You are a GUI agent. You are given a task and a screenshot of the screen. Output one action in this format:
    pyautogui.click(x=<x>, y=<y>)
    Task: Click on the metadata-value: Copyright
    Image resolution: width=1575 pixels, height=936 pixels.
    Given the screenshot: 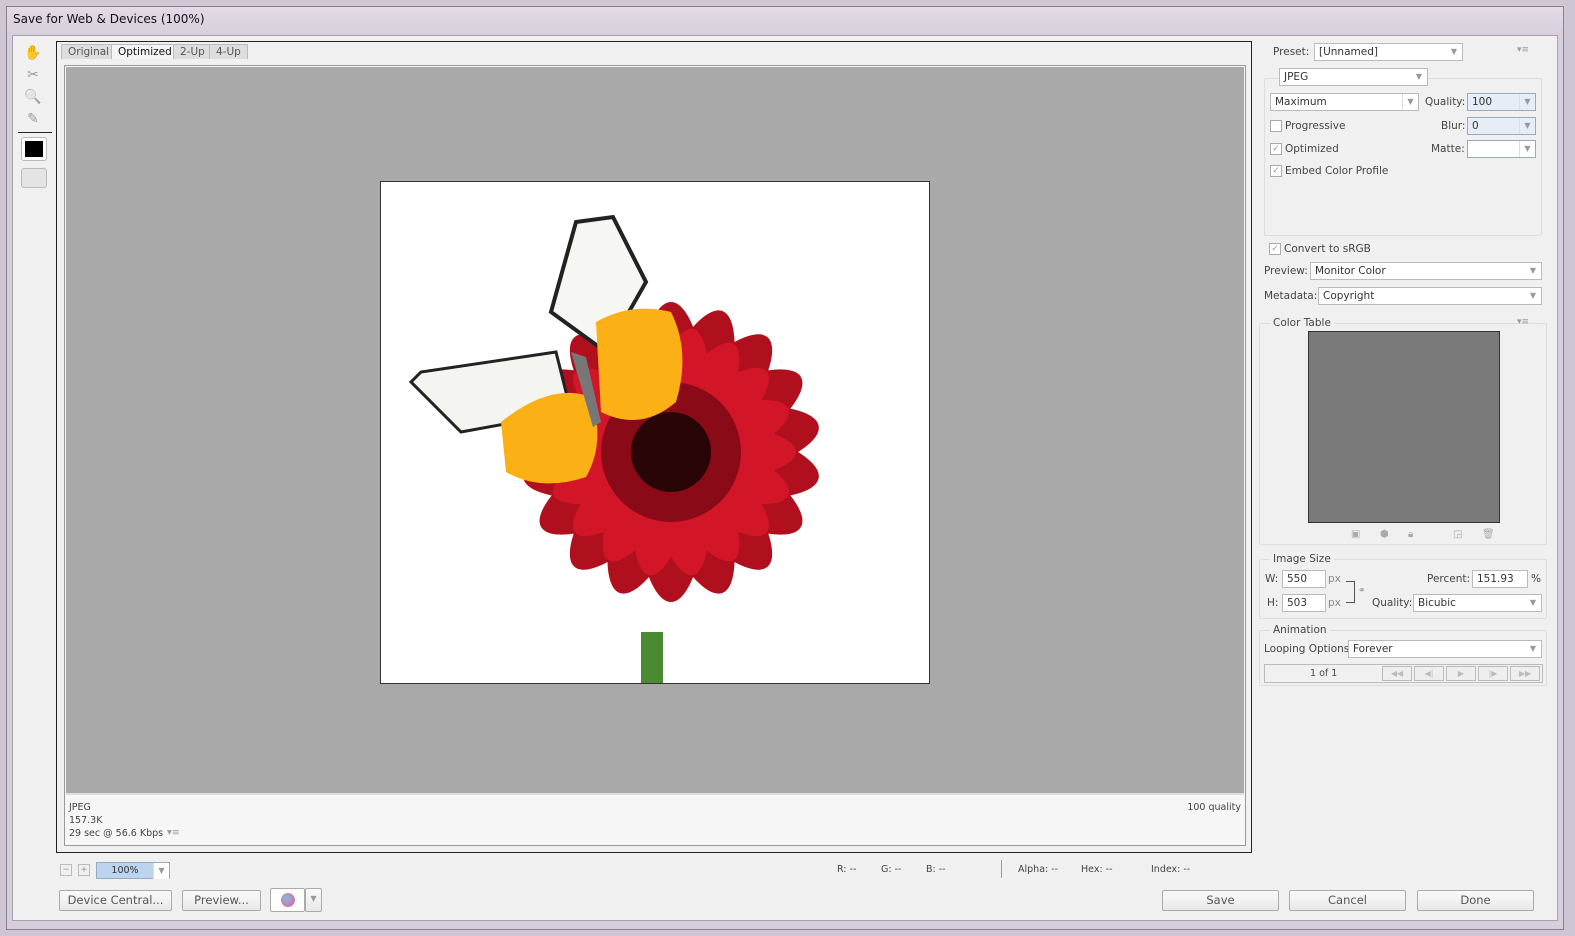 What is the action you would take?
    pyautogui.click(x=1349, y=296)
    